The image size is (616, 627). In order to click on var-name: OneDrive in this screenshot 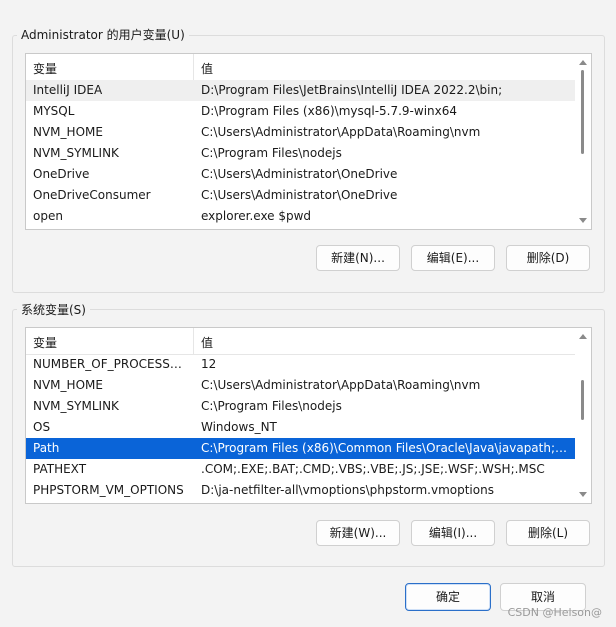, I will do `click(61, 174)`.